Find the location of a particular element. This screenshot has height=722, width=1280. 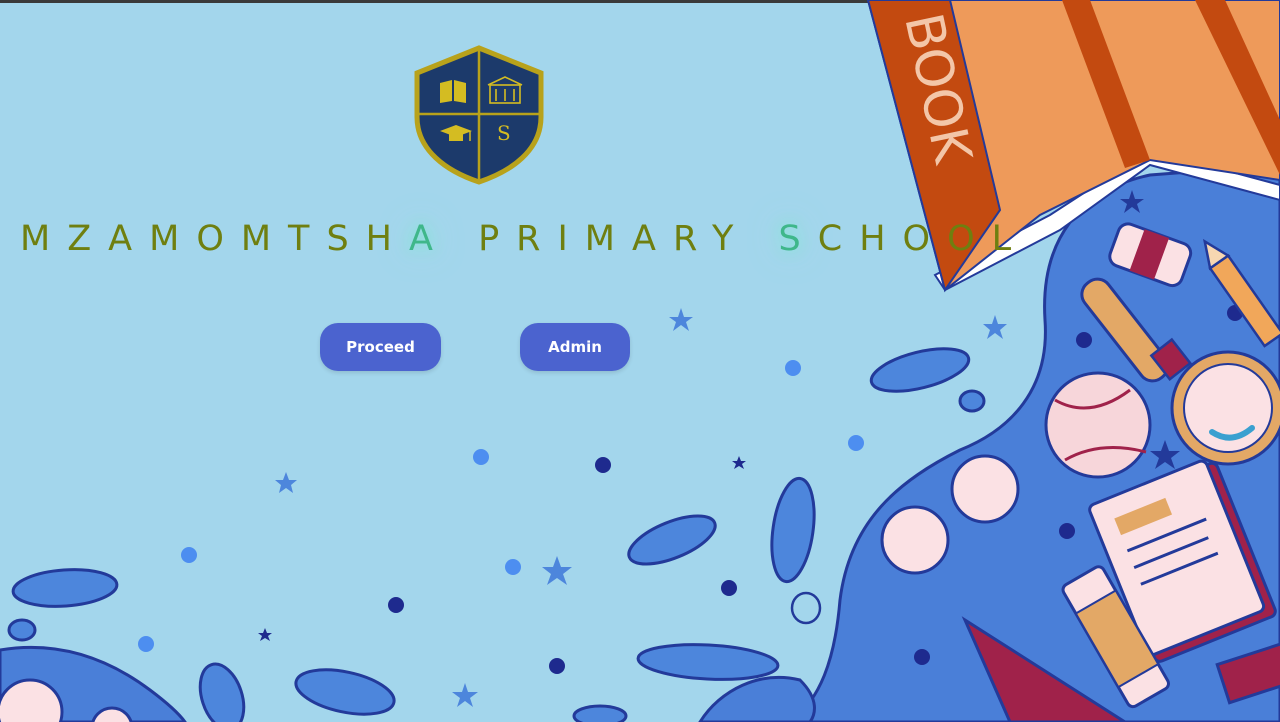

ring-shape is located at coordinates (806, 608).